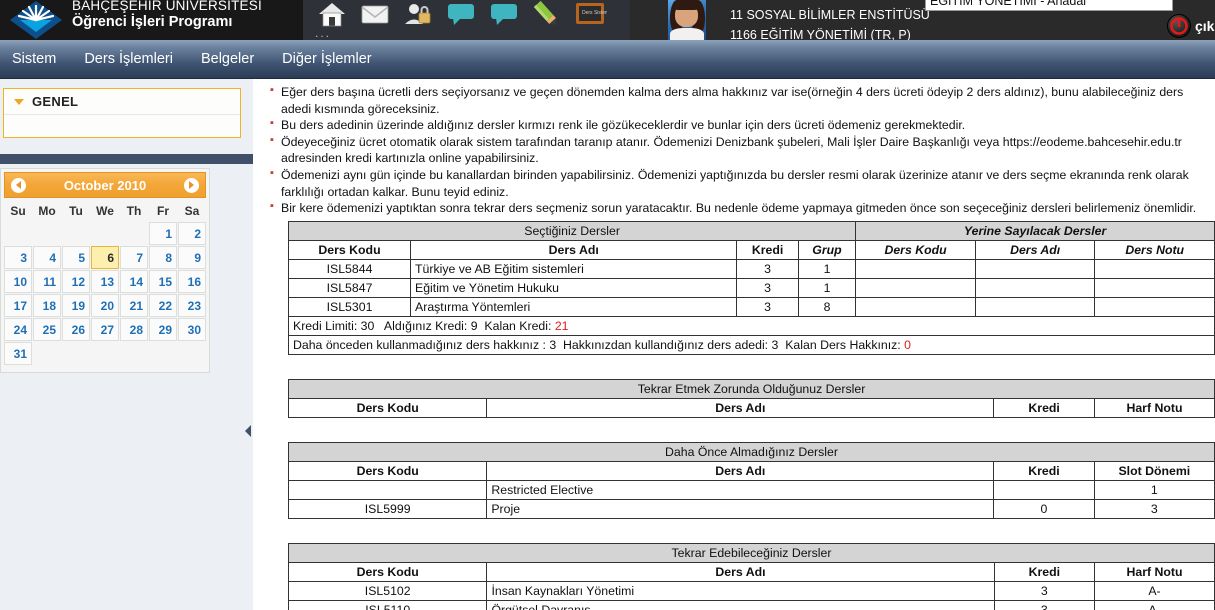  What do you see at coordinates (163, 329) in the screenshot?
I see `calendar-day: 29` at bounding box center [163, 329].